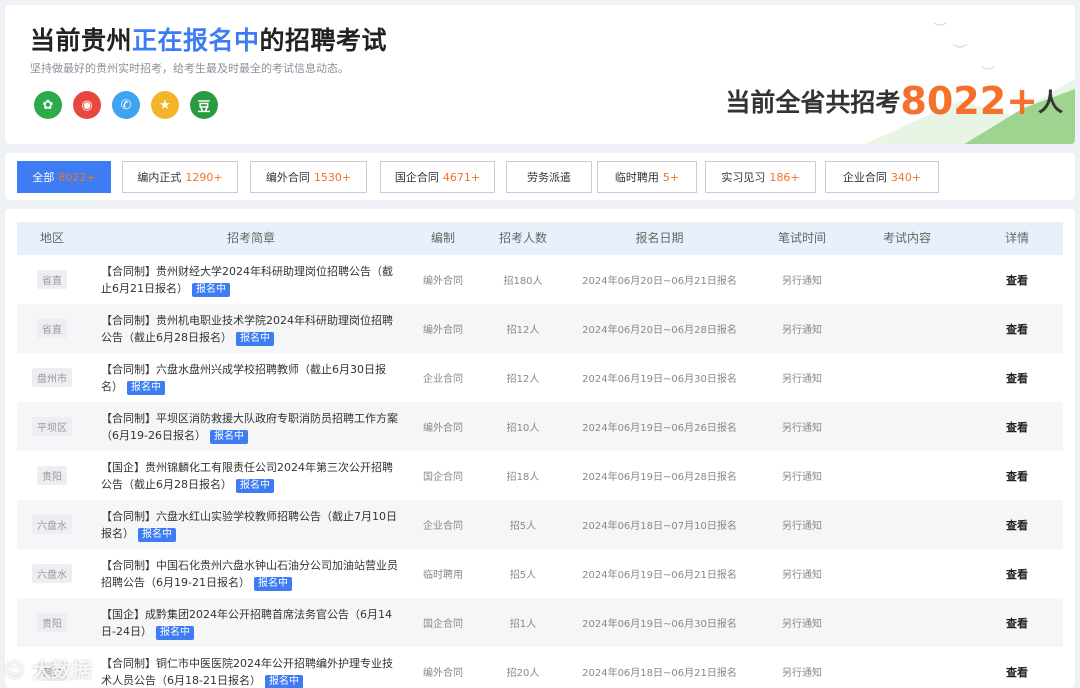  What do you see at coordinates (969, 101) in the screenshot?
I see `total-count: 8022+` at bounding box center [969, 101].